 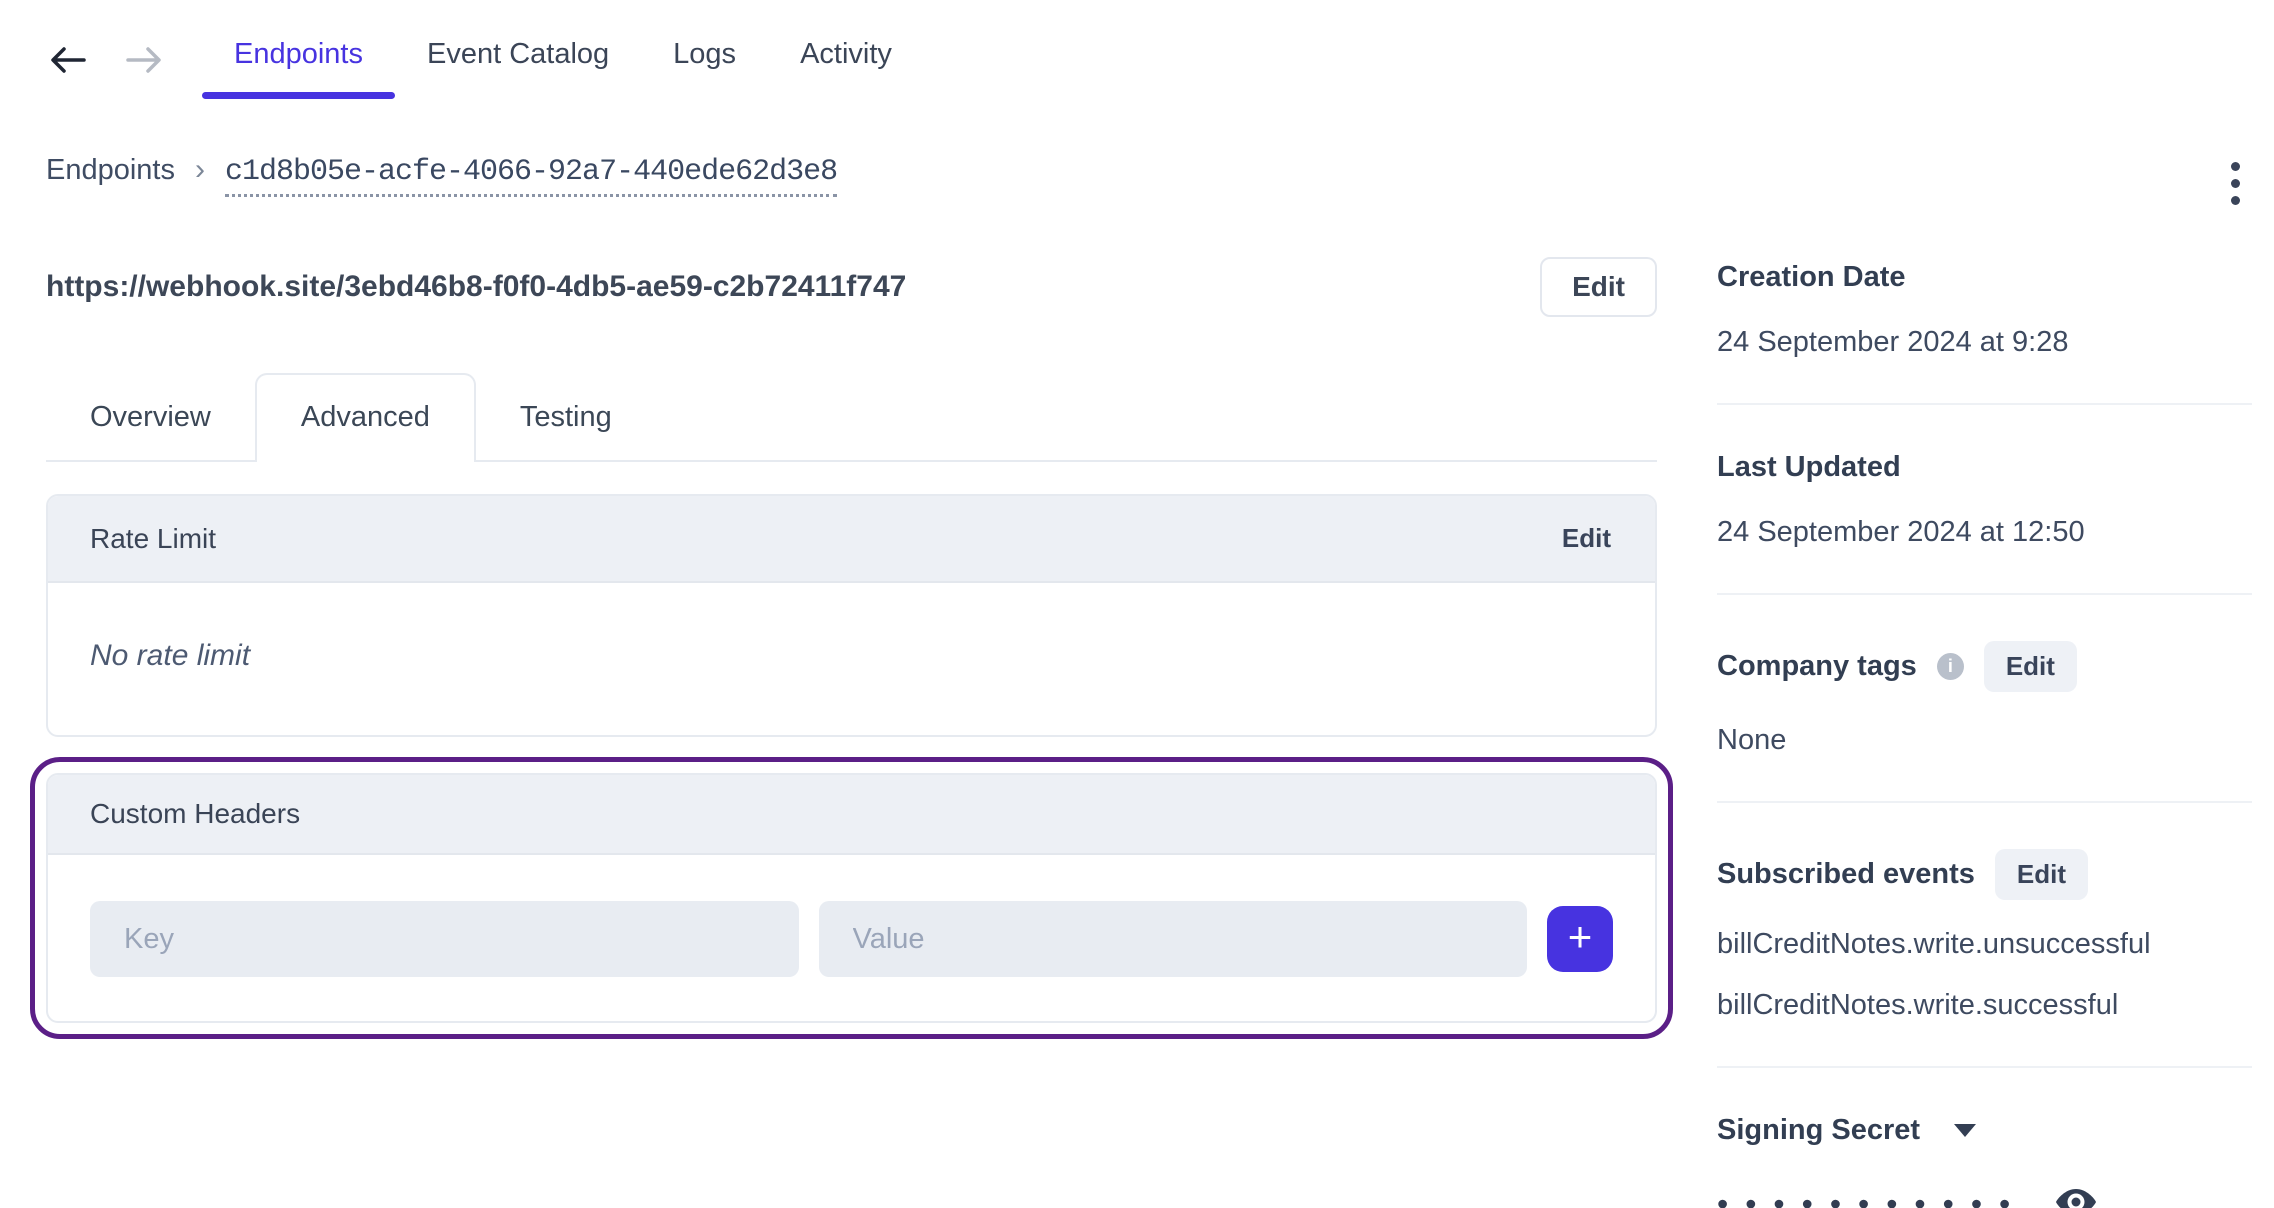 I want to click on custom-headers-title: Custom Headers, so click(x=195, y=813).